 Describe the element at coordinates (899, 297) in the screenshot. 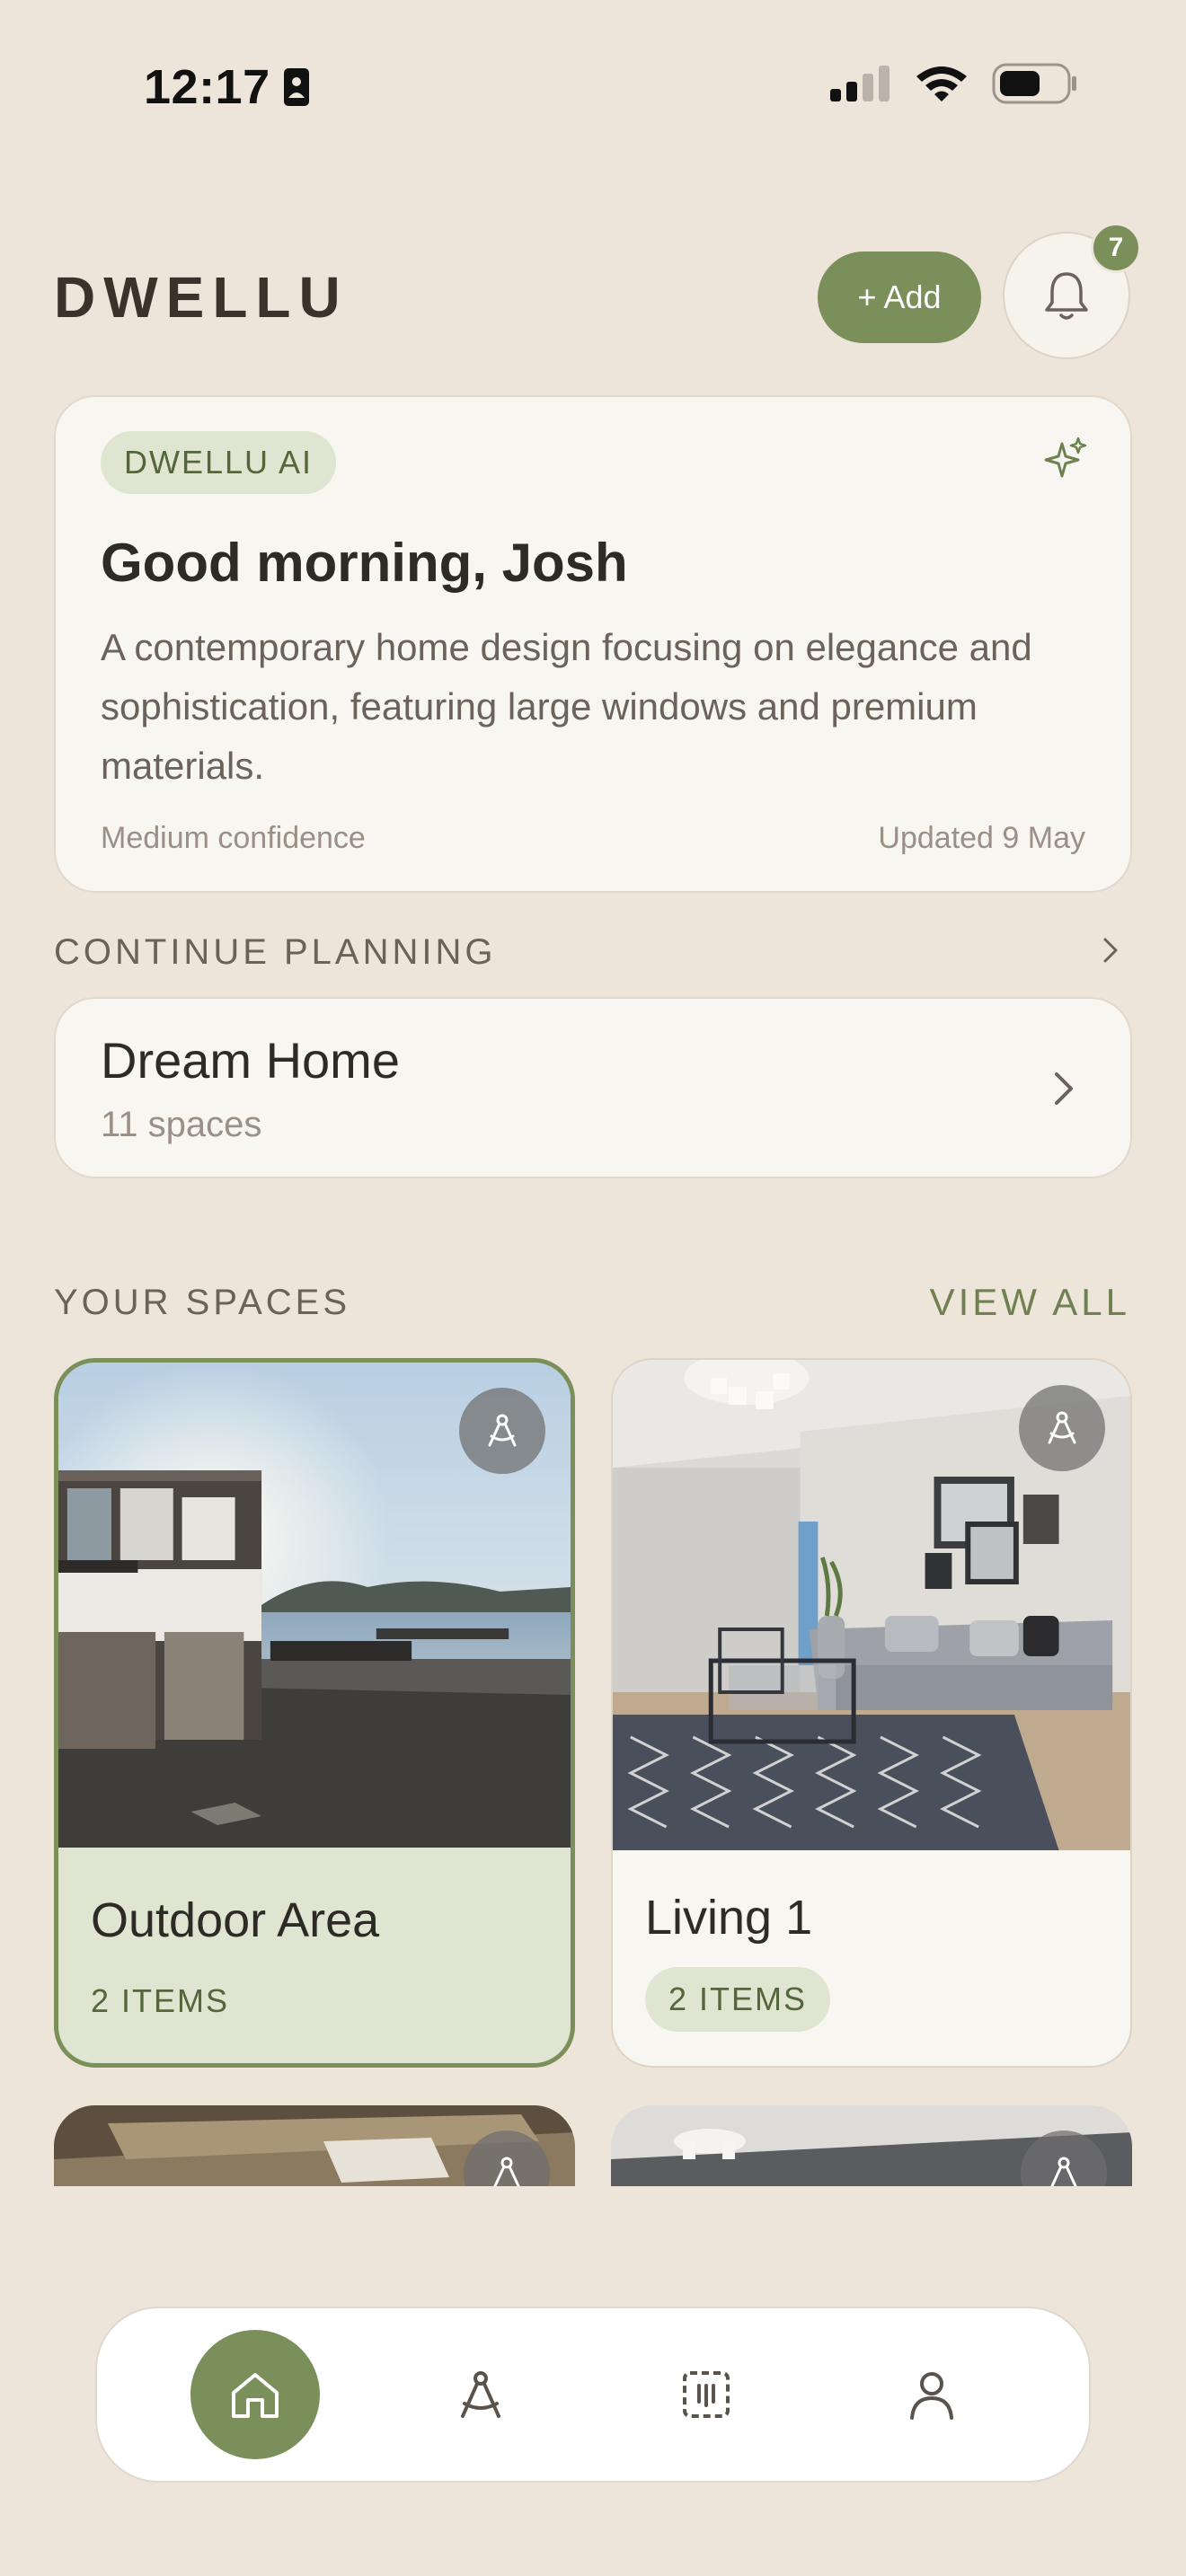

I see `add-button: + Add` at that location.